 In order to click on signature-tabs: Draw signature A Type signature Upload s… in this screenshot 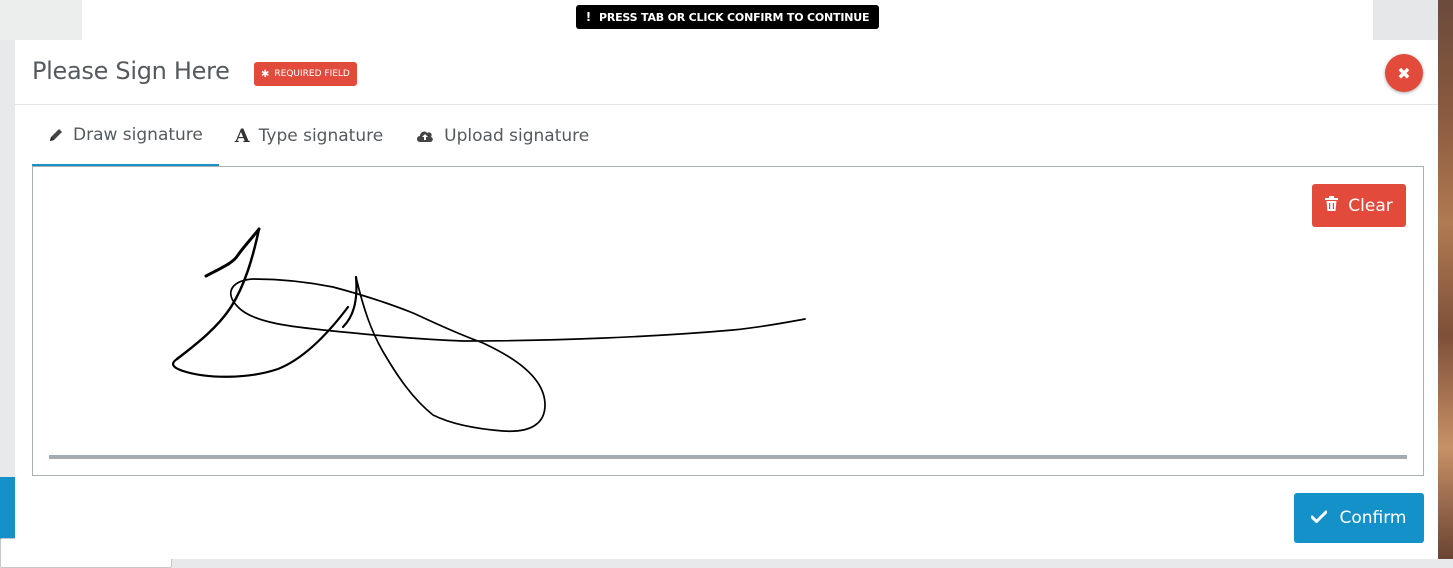, I will do `click(318, 135)`.